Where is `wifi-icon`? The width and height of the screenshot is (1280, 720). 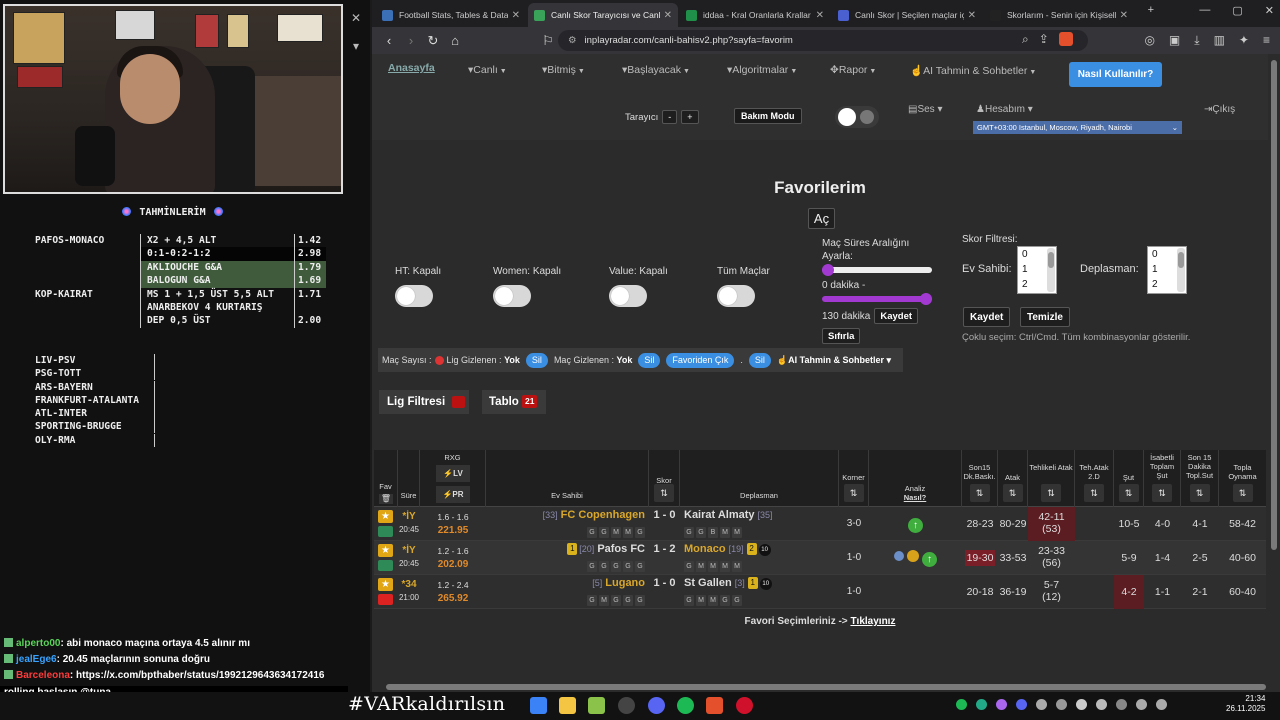 wifi-icon is located at coordinates (1141, 704).